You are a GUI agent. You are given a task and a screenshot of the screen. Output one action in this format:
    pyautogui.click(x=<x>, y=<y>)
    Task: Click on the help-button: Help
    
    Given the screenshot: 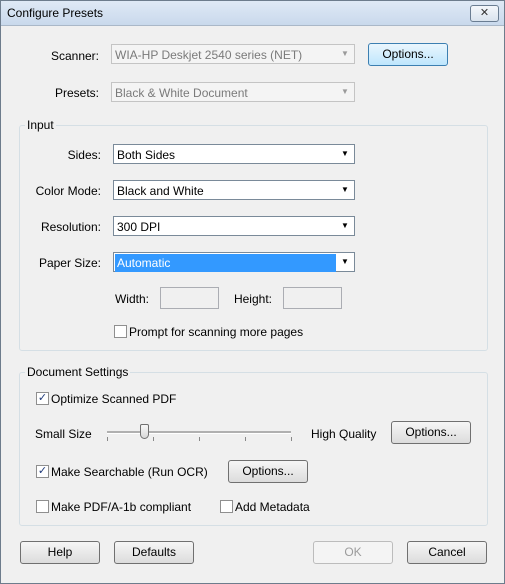 What is the action you would take?
    pyautogui.click(x=60, y=552)
    